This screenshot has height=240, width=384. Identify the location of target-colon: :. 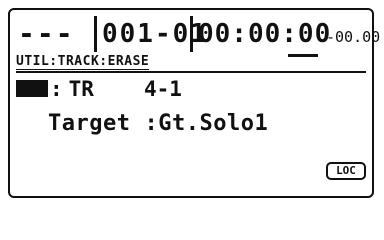
(151, 123).